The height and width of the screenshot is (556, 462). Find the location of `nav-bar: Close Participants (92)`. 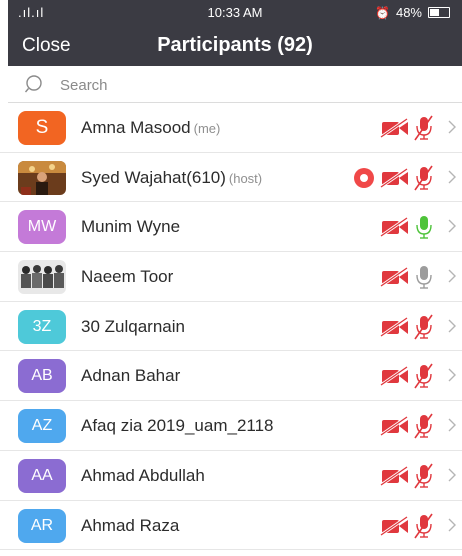

nav-bar: Close Participants (92) is located at coordinates (235, 46).